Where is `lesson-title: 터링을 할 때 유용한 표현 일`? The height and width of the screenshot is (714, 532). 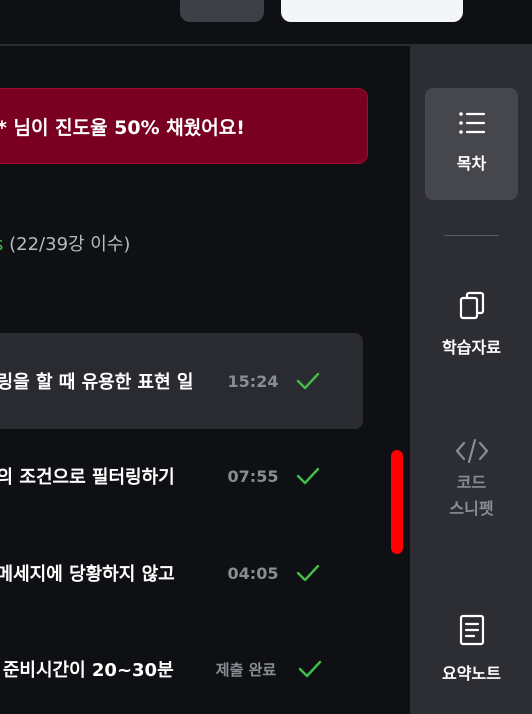
lesson-title: 터링을 할 때 유용한 표현 일 is located at coordinates (97, 382).